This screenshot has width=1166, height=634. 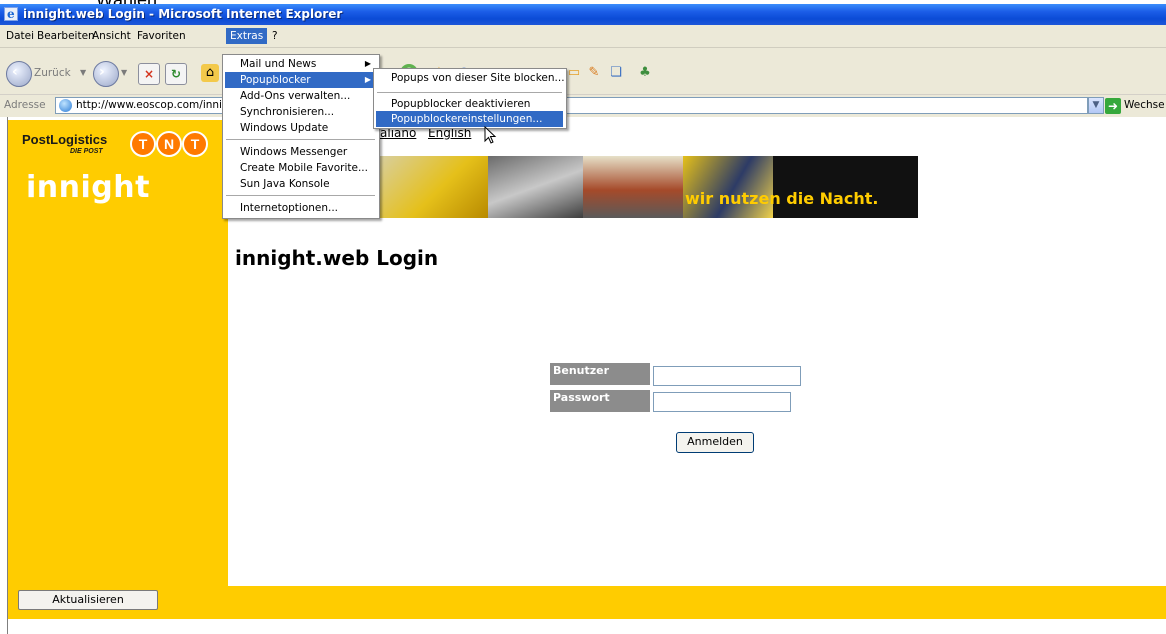 What do you see at coordinates (143, 144) in the screenshot?
I see `tnt-logo-t1: T` at bounding box center [143, 144].